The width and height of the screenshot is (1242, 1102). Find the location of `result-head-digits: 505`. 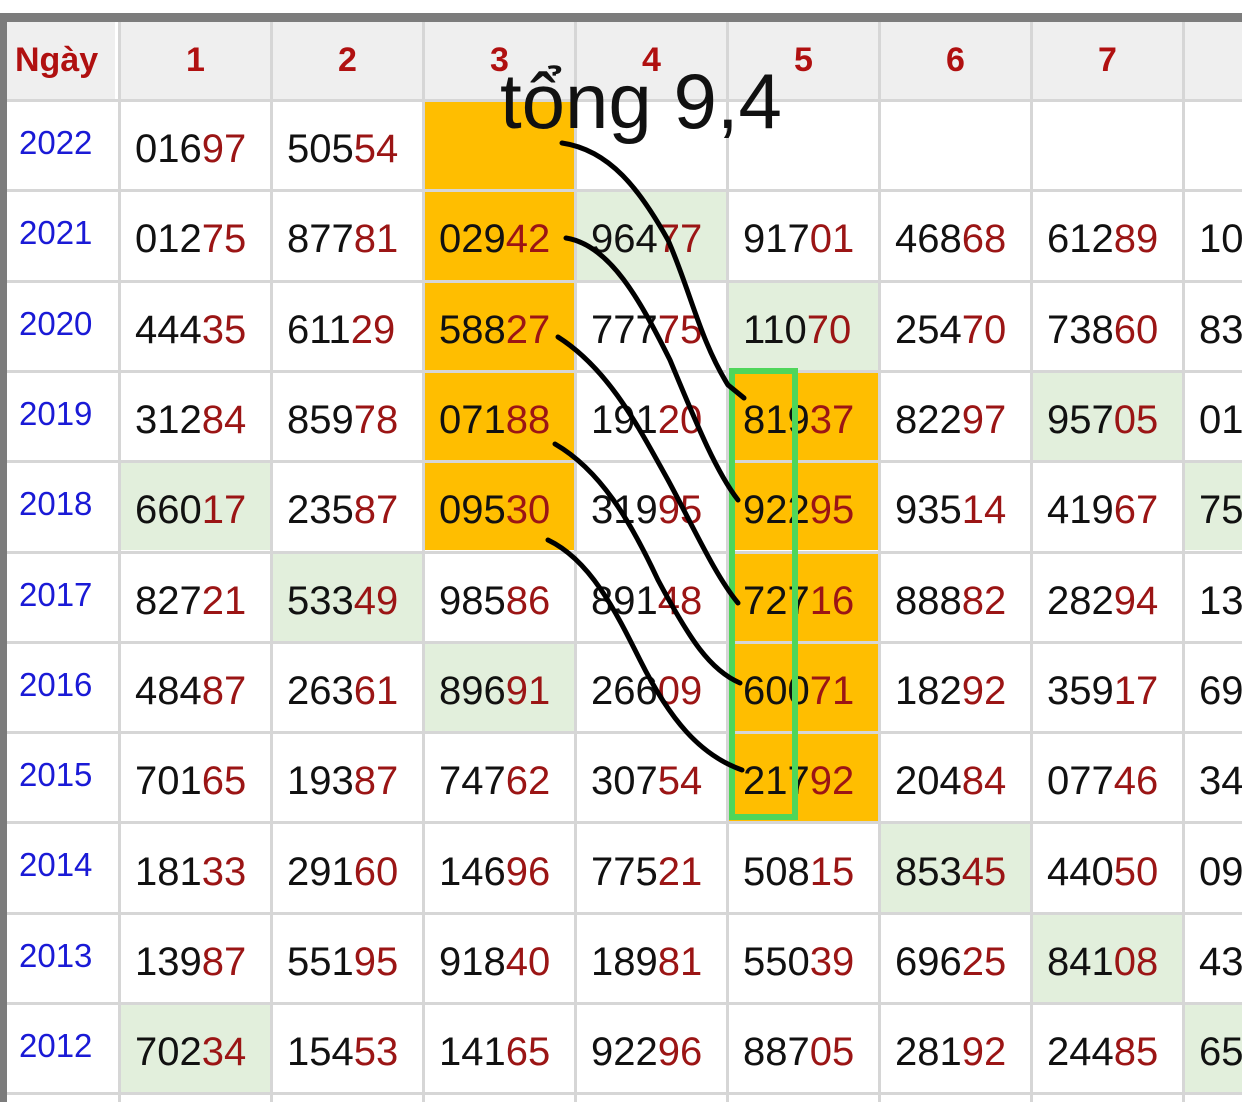

result-head-digits: 505 is located at coordinates (320, 149).